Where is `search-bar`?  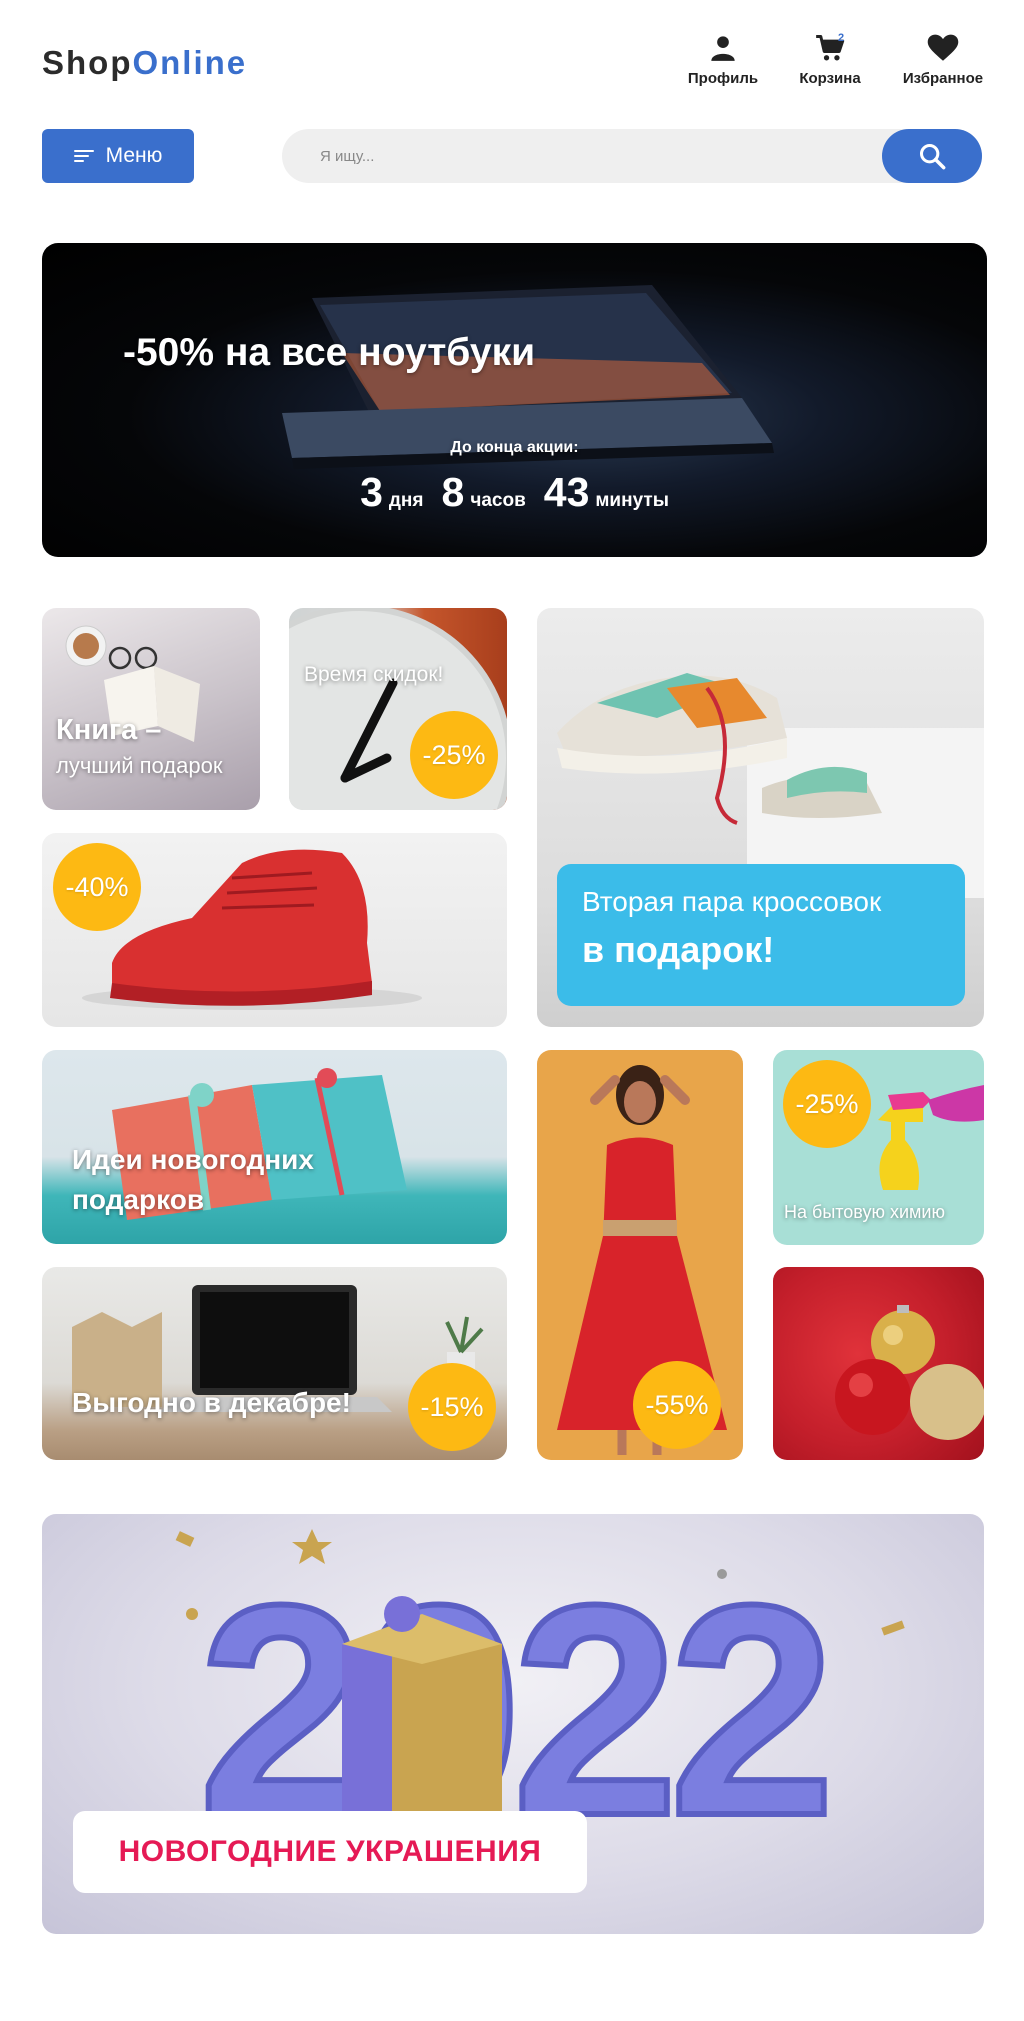
search-bar is located at coordinates (632, 156).